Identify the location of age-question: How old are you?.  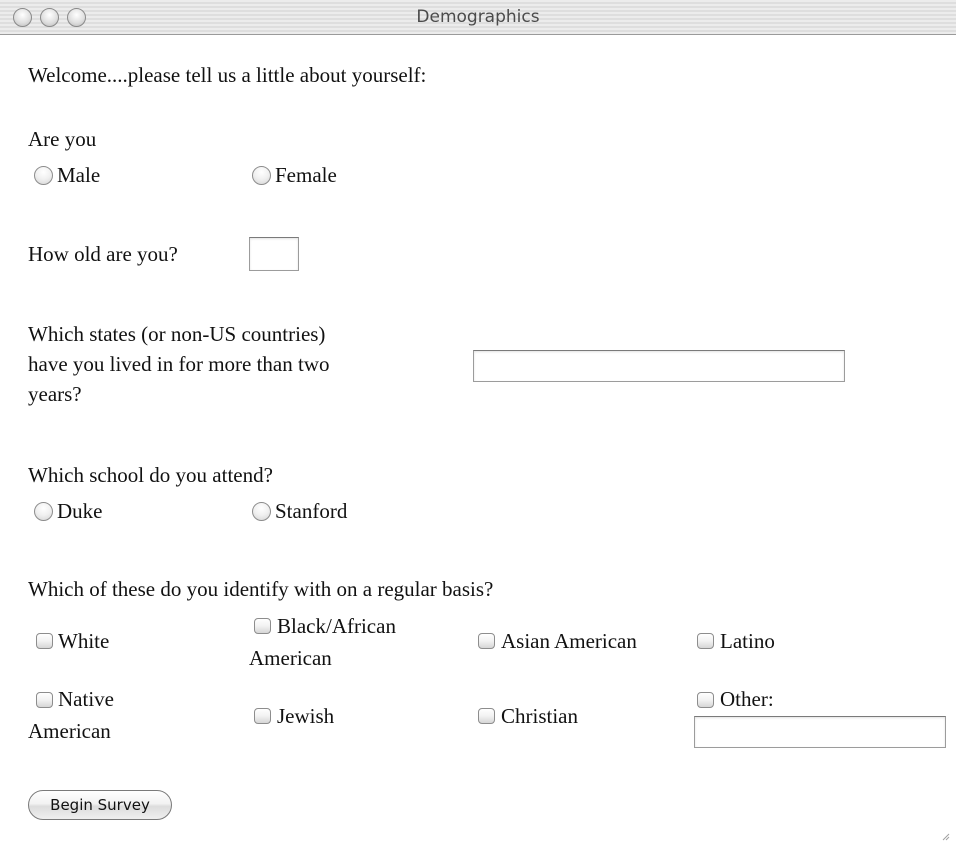
(103, 254).